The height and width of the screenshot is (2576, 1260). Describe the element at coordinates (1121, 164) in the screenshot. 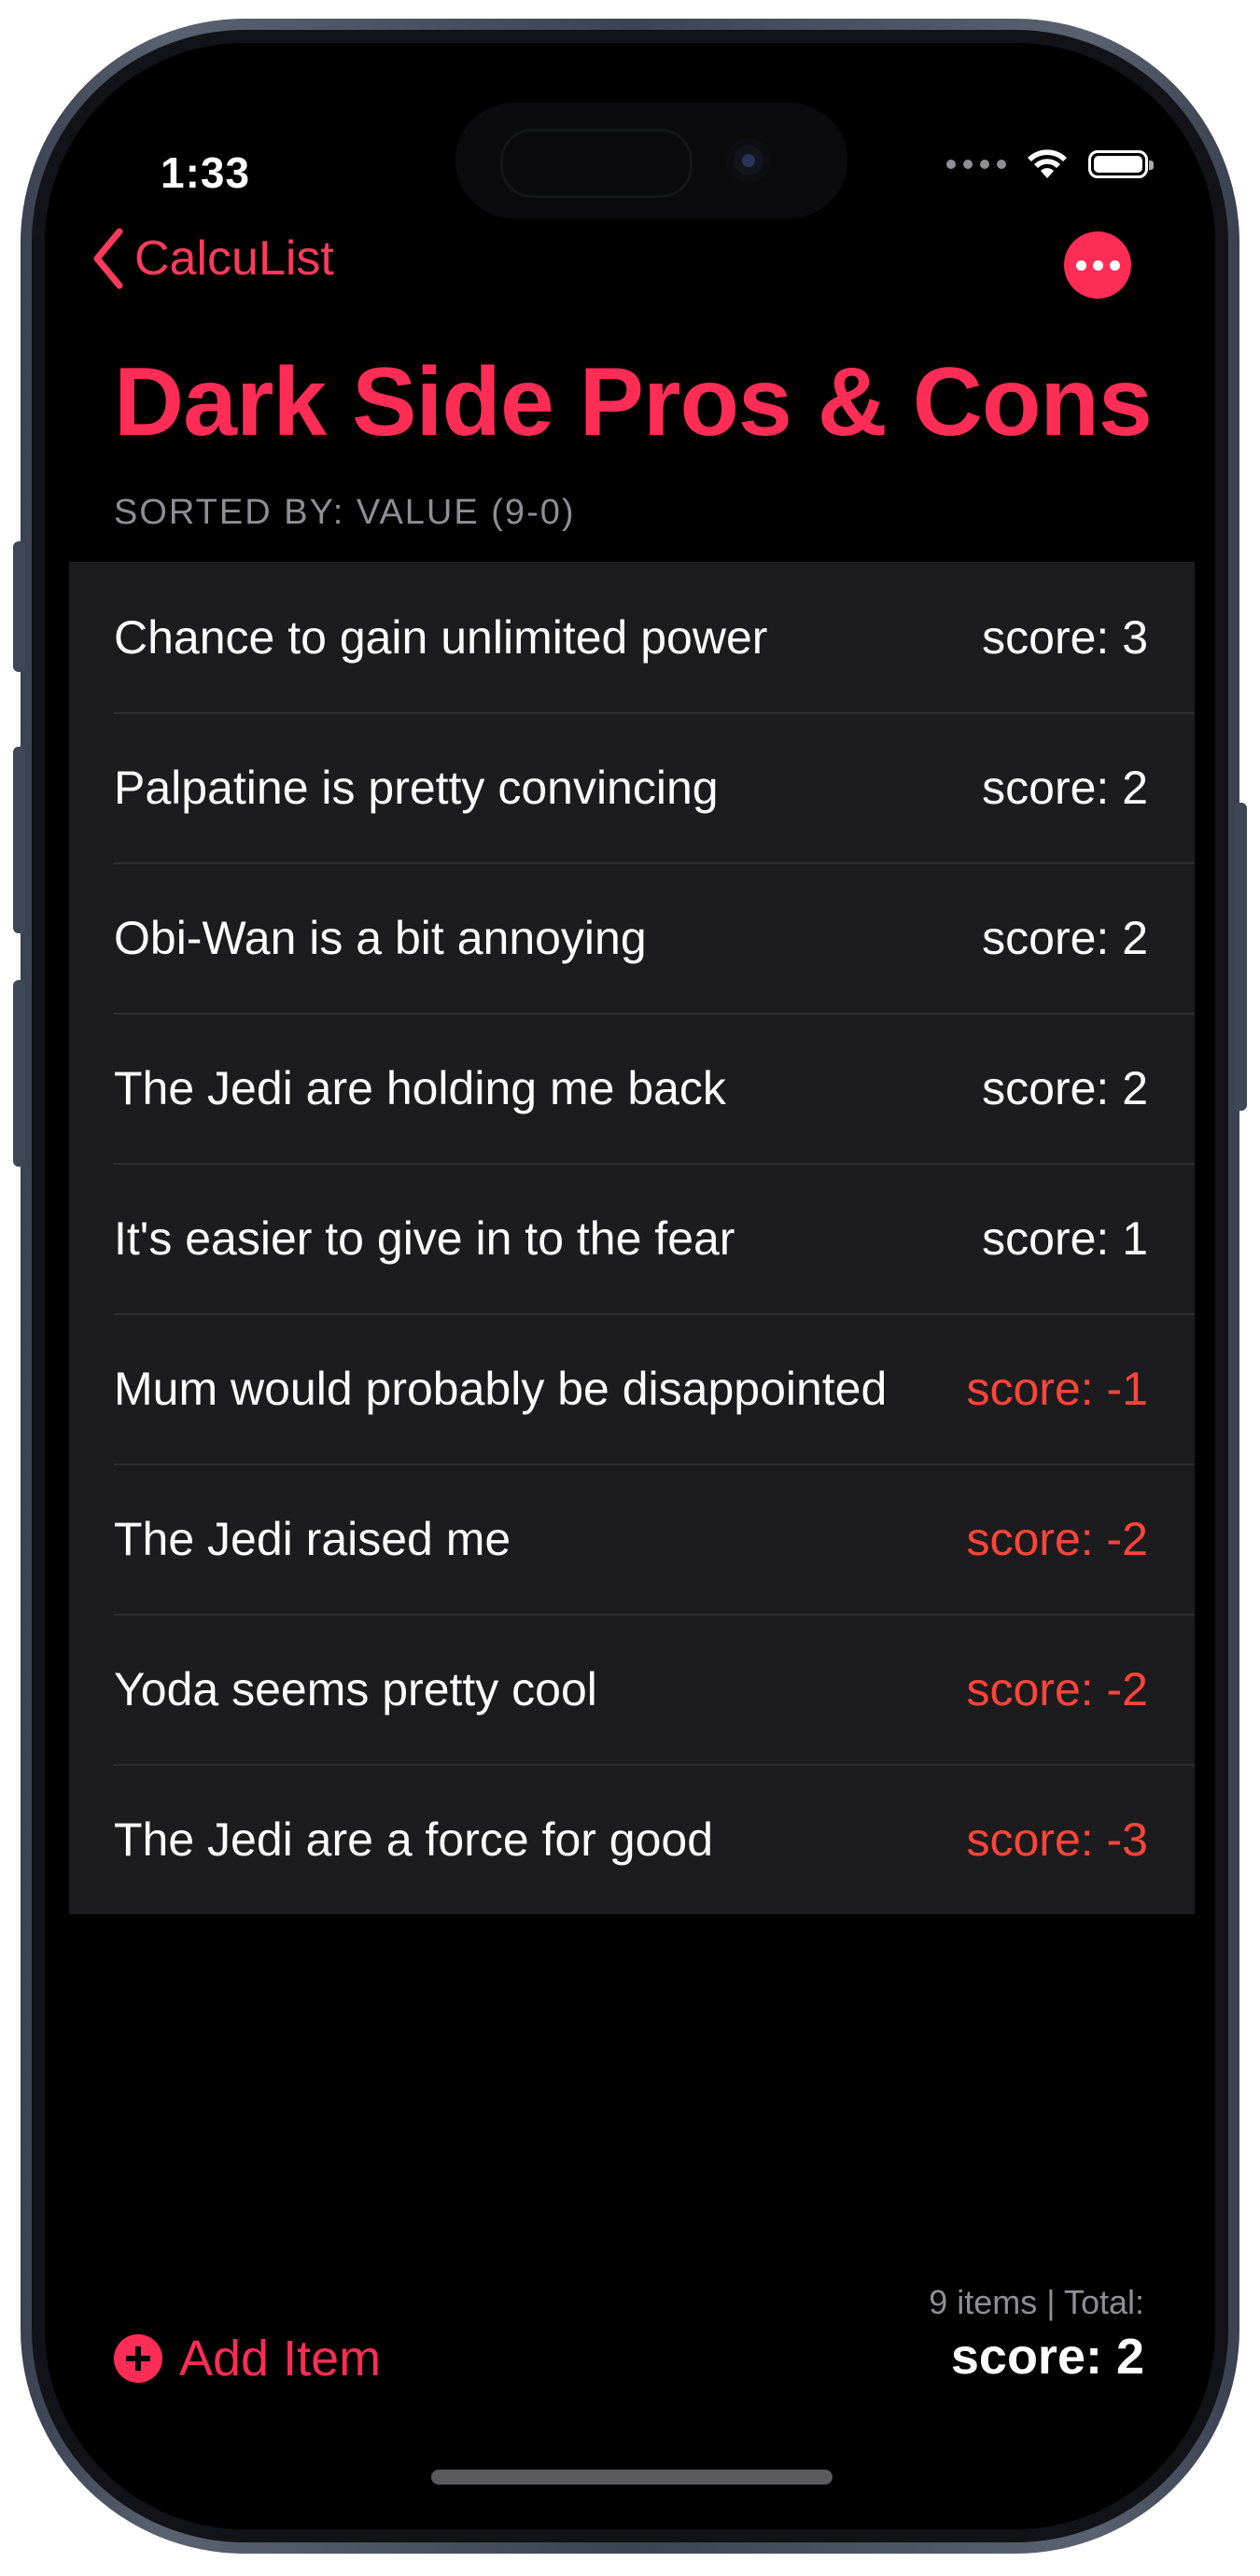

I see `battery-icon` at that location.